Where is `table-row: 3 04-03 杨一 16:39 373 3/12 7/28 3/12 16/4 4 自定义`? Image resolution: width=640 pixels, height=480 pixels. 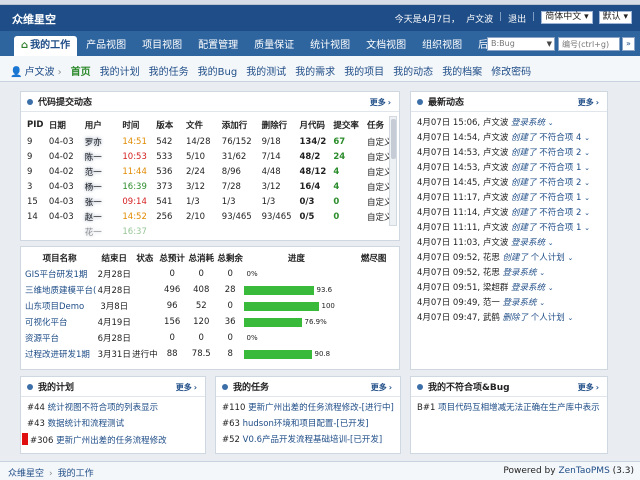 table-row: 3 04-03 杨一 16:39 373 3/12 7/28 3/12 16/4 4 自定义 is located at coordinates (212, 186).